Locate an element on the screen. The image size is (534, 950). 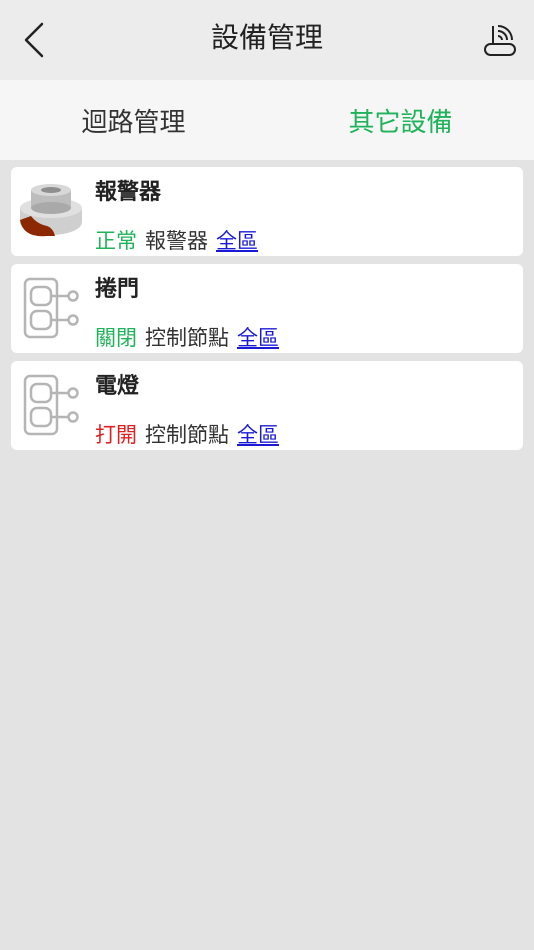
device-type: 報警器 is located at coordinates (176, 241).